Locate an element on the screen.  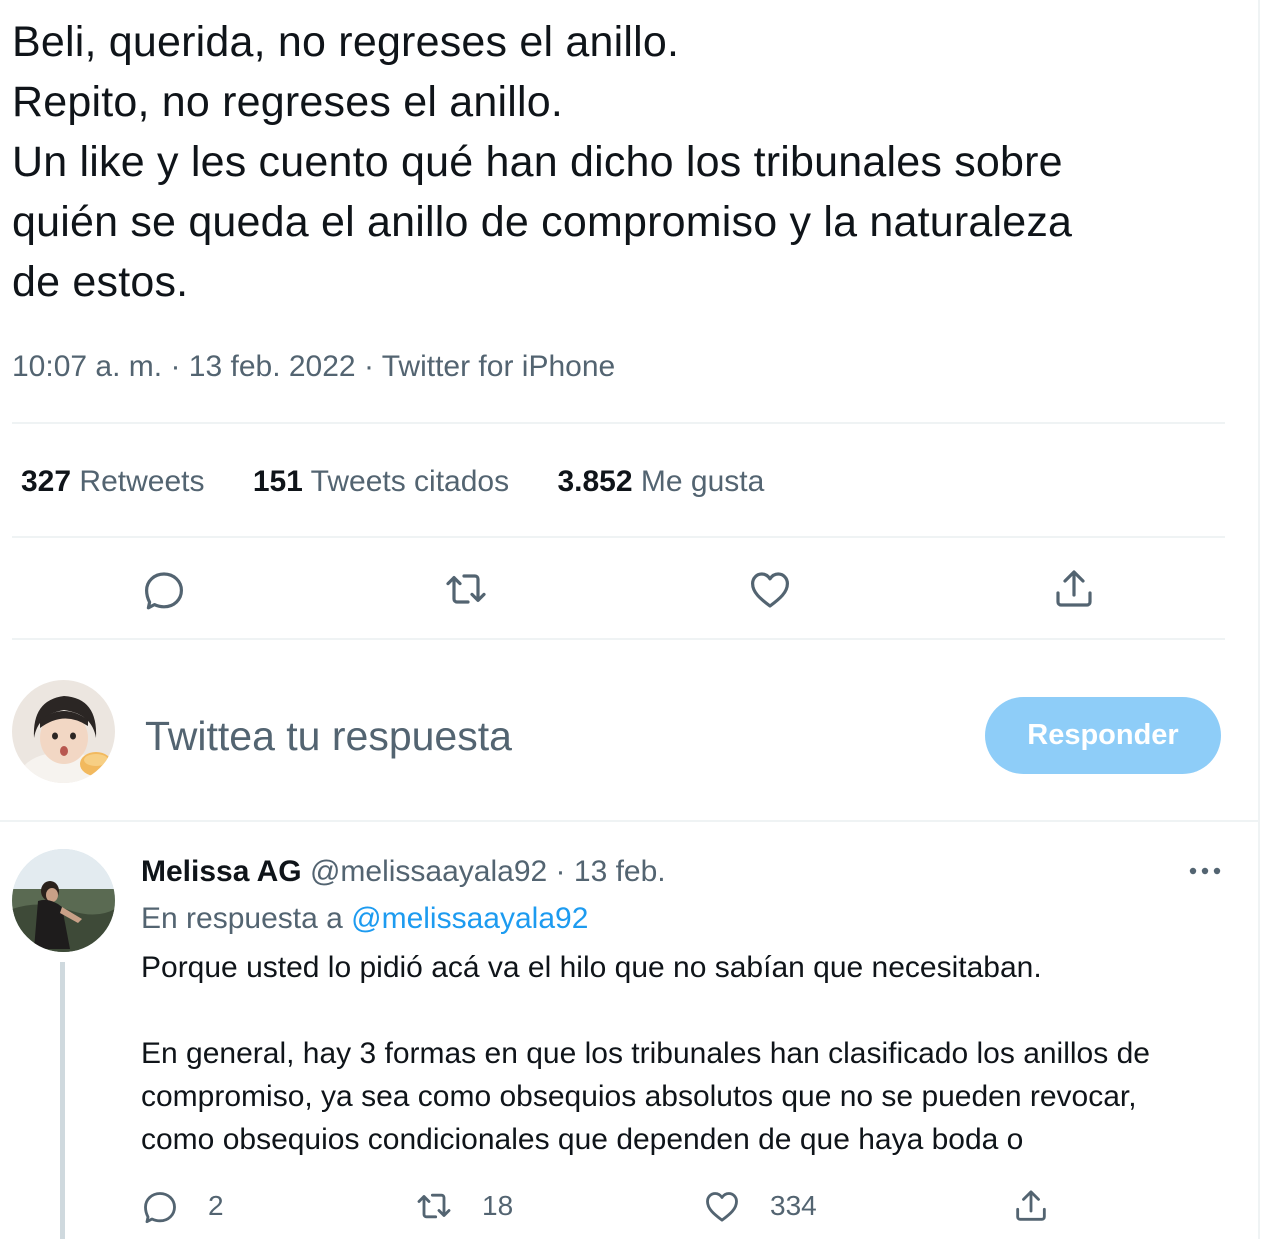
retweet-count: 18 is located at coordinates (498, 1205).